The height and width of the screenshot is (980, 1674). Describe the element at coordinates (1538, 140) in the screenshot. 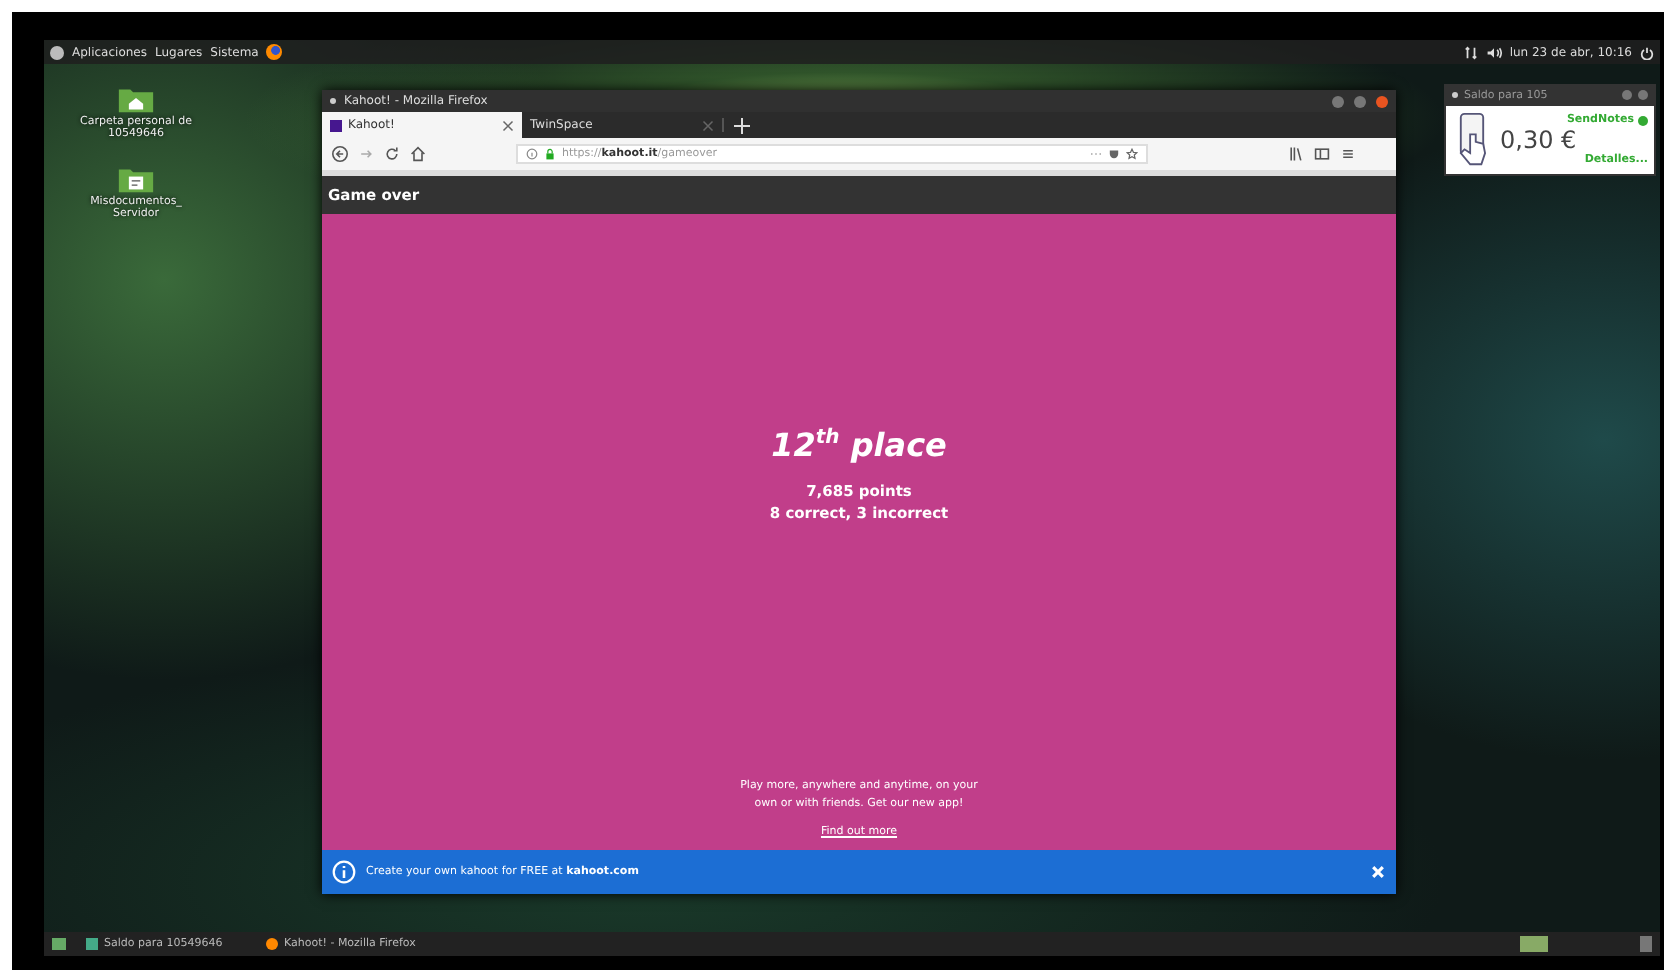

I see `balance-amount: 0,30 €` at that location.